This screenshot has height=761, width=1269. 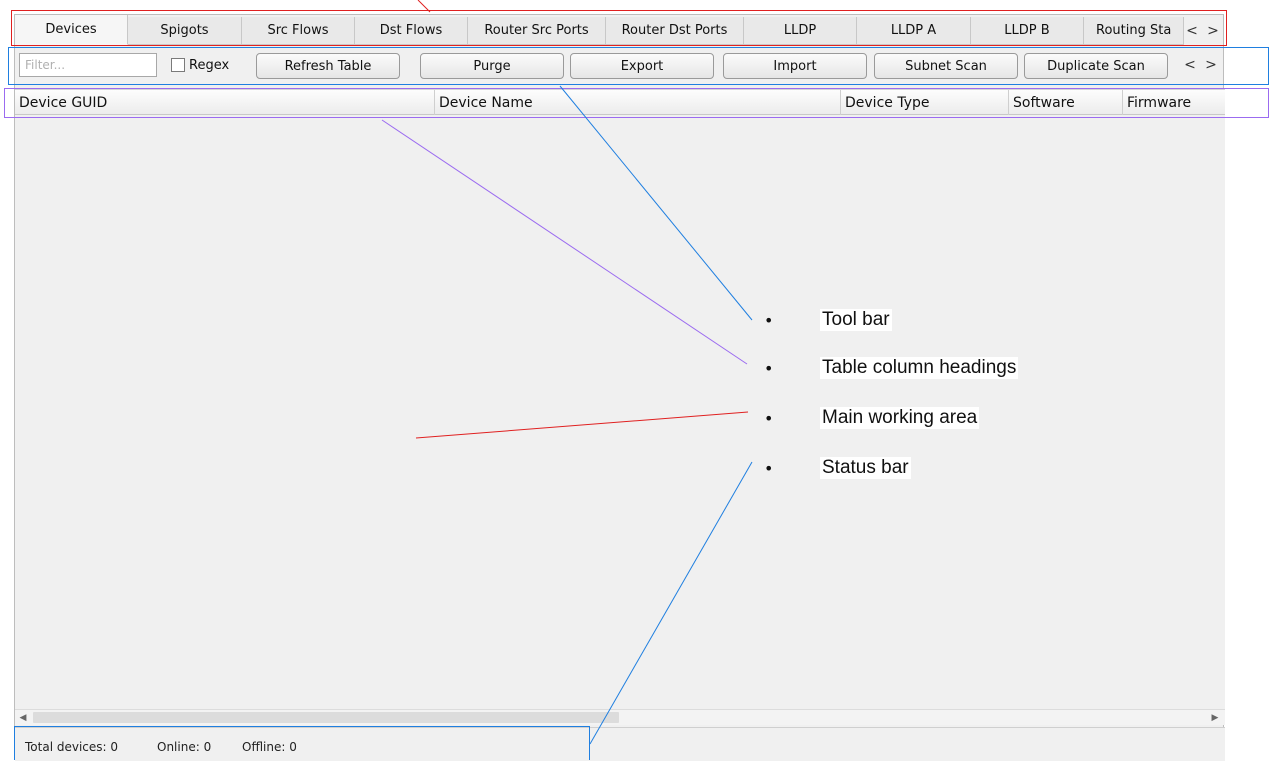 What do you see at coordinates (856, 320) in the screenshot?
I see `legend-label: Tool bar` at bounding box center [856, 320].